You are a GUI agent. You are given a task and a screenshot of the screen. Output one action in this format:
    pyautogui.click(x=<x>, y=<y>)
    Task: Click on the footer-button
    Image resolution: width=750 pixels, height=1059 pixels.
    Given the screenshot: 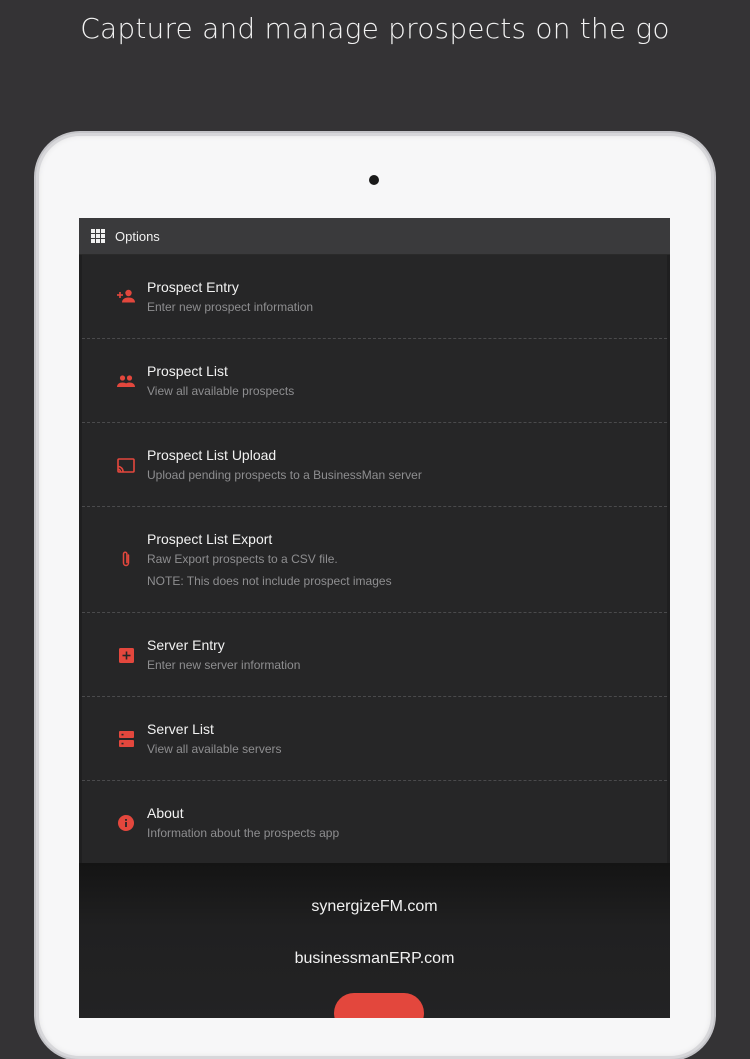 What is the action you would take?
    pyautogui.click(x=379, y=1005)
    